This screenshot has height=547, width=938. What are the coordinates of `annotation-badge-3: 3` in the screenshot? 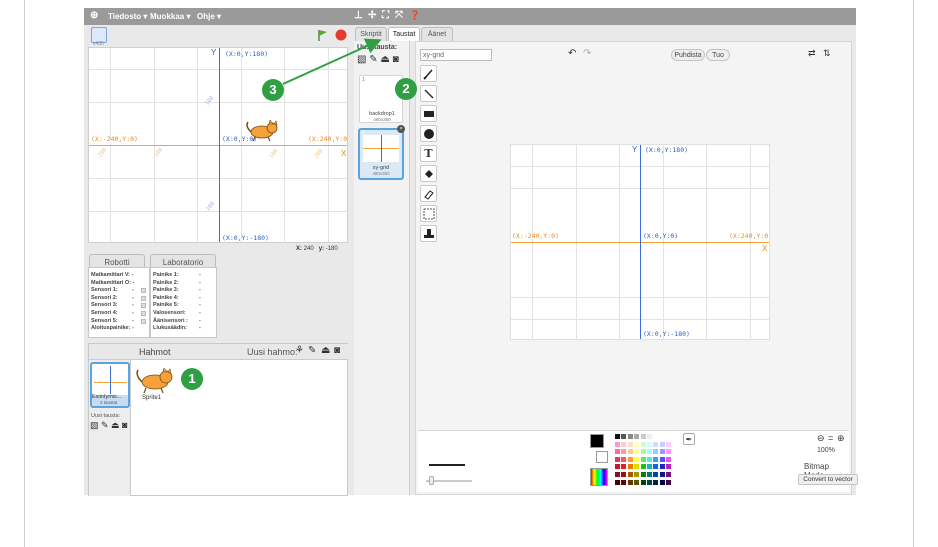 It's located at (273, 90).